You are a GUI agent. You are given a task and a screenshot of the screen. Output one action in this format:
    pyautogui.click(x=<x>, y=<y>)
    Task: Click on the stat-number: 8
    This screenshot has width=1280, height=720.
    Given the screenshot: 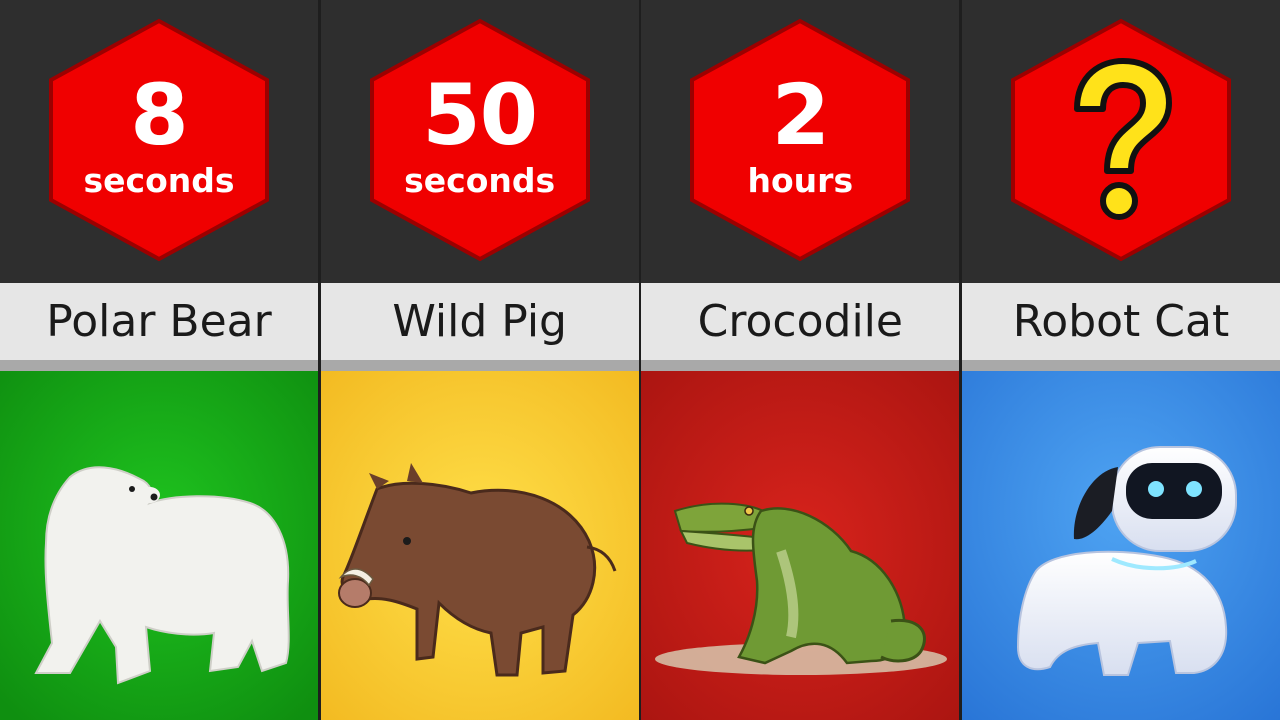 What is the action you would take?
    pyautogui.click(x=159, y=115)
    